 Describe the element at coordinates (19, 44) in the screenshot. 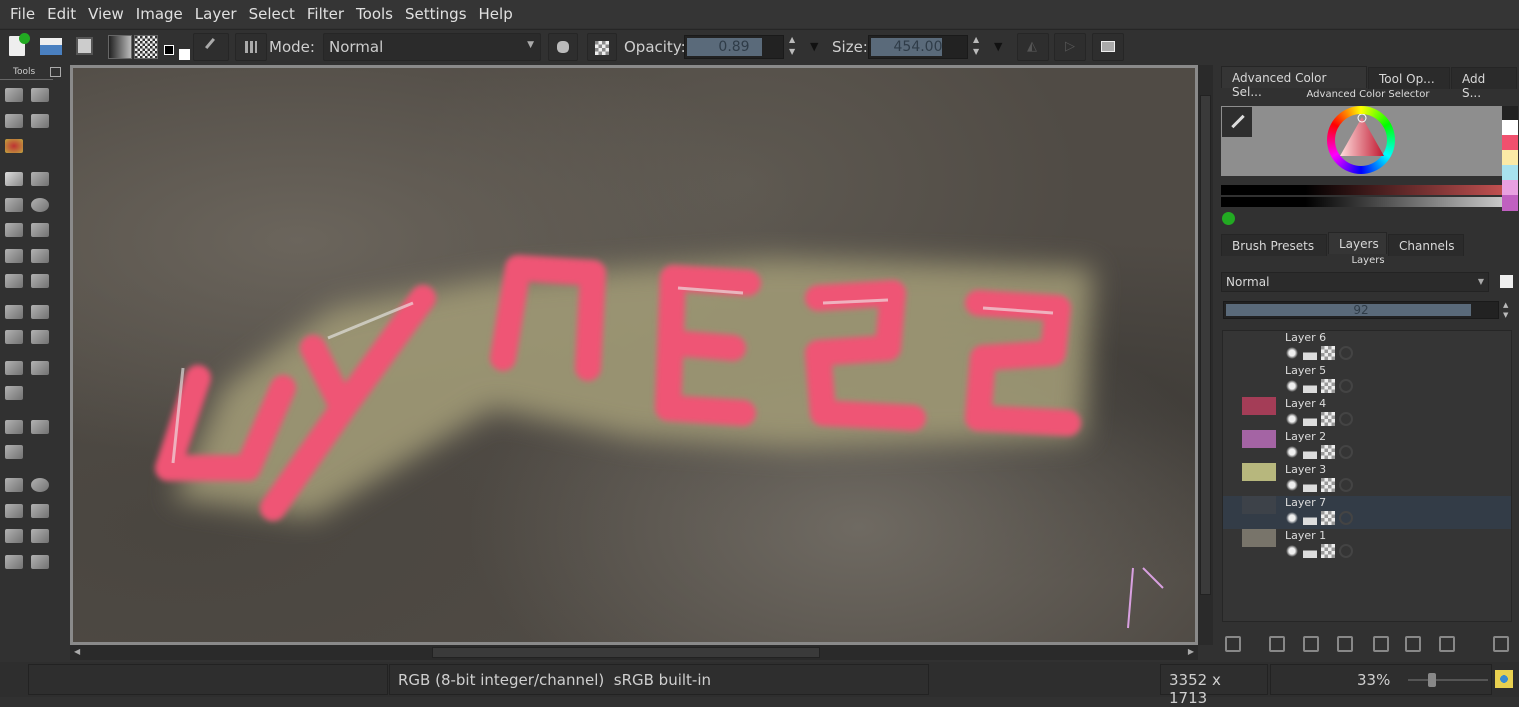

I see `new-document-icon` at that location.